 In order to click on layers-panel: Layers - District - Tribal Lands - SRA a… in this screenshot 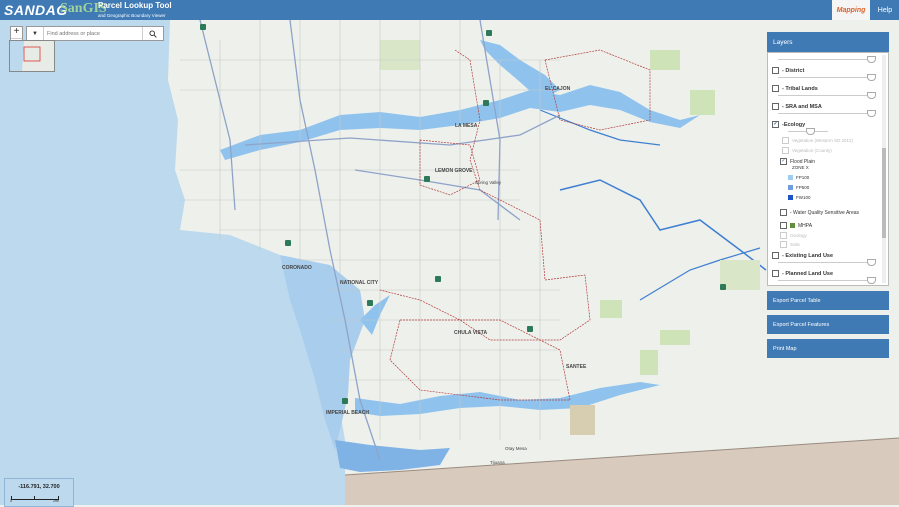, I will do `click(828, 197)`.